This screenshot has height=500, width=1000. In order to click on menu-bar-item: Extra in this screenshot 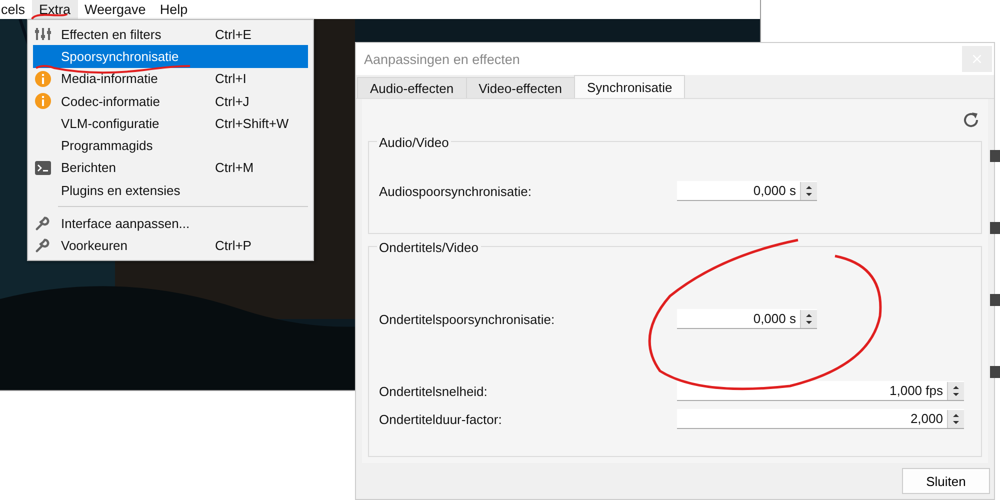, I will do `click(55, 9)`.